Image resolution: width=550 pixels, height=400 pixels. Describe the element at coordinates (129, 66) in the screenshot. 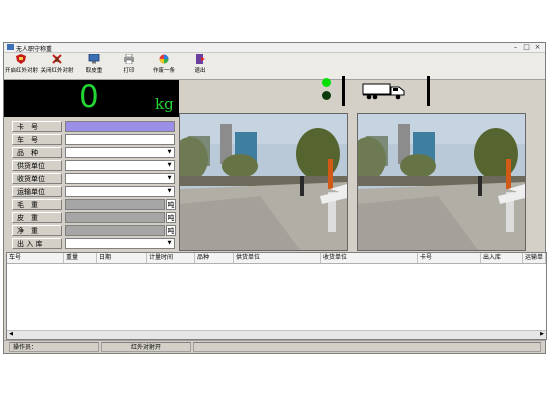

I see `print-button: 打印` at that location.